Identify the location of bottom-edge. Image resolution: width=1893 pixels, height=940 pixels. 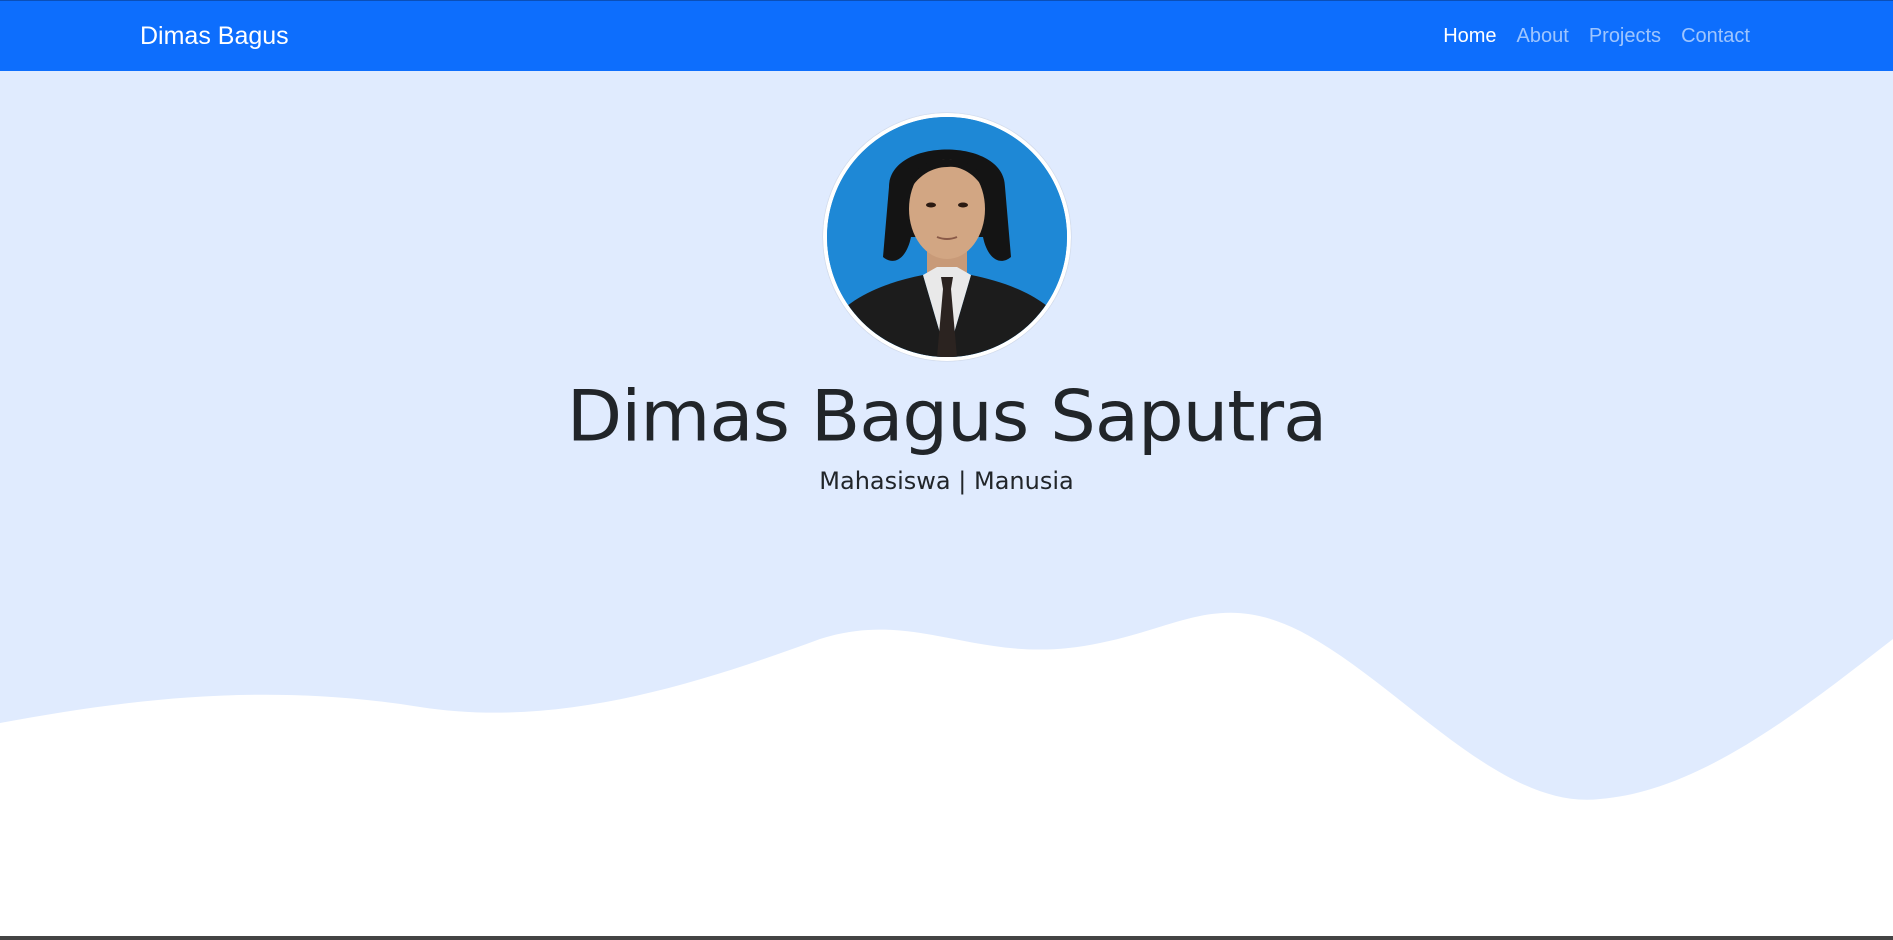
(946, 938).